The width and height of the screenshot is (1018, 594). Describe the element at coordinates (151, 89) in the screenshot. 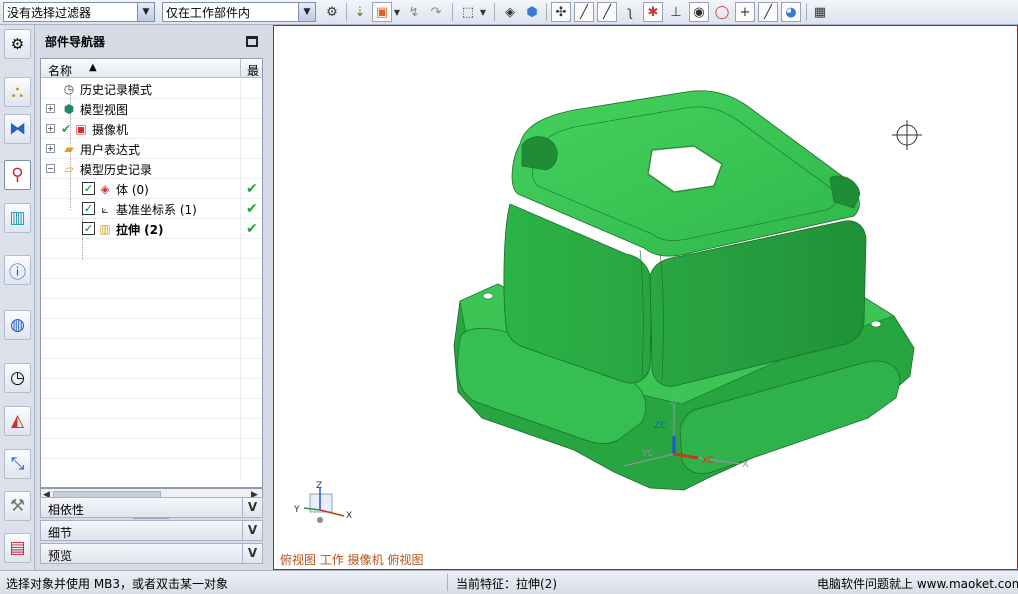

I see `tree-row-history-mode: ◷ 历史记录模式` at that location.